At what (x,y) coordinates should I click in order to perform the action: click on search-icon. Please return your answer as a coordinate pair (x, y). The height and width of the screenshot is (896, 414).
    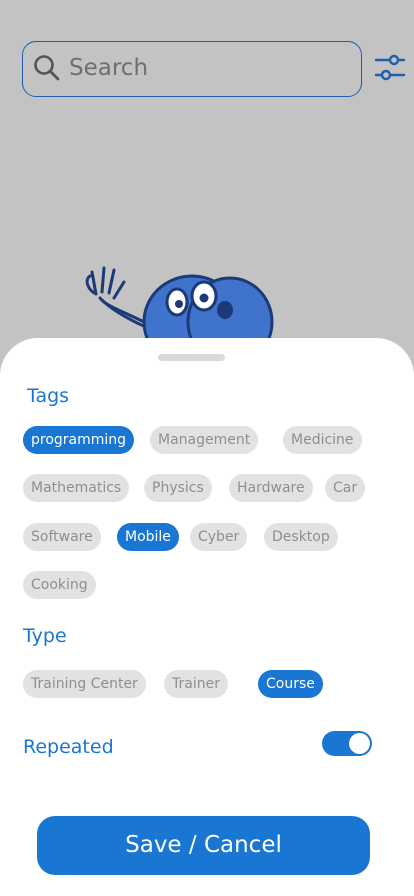
    Looking at the image, I should click on (47, 68).